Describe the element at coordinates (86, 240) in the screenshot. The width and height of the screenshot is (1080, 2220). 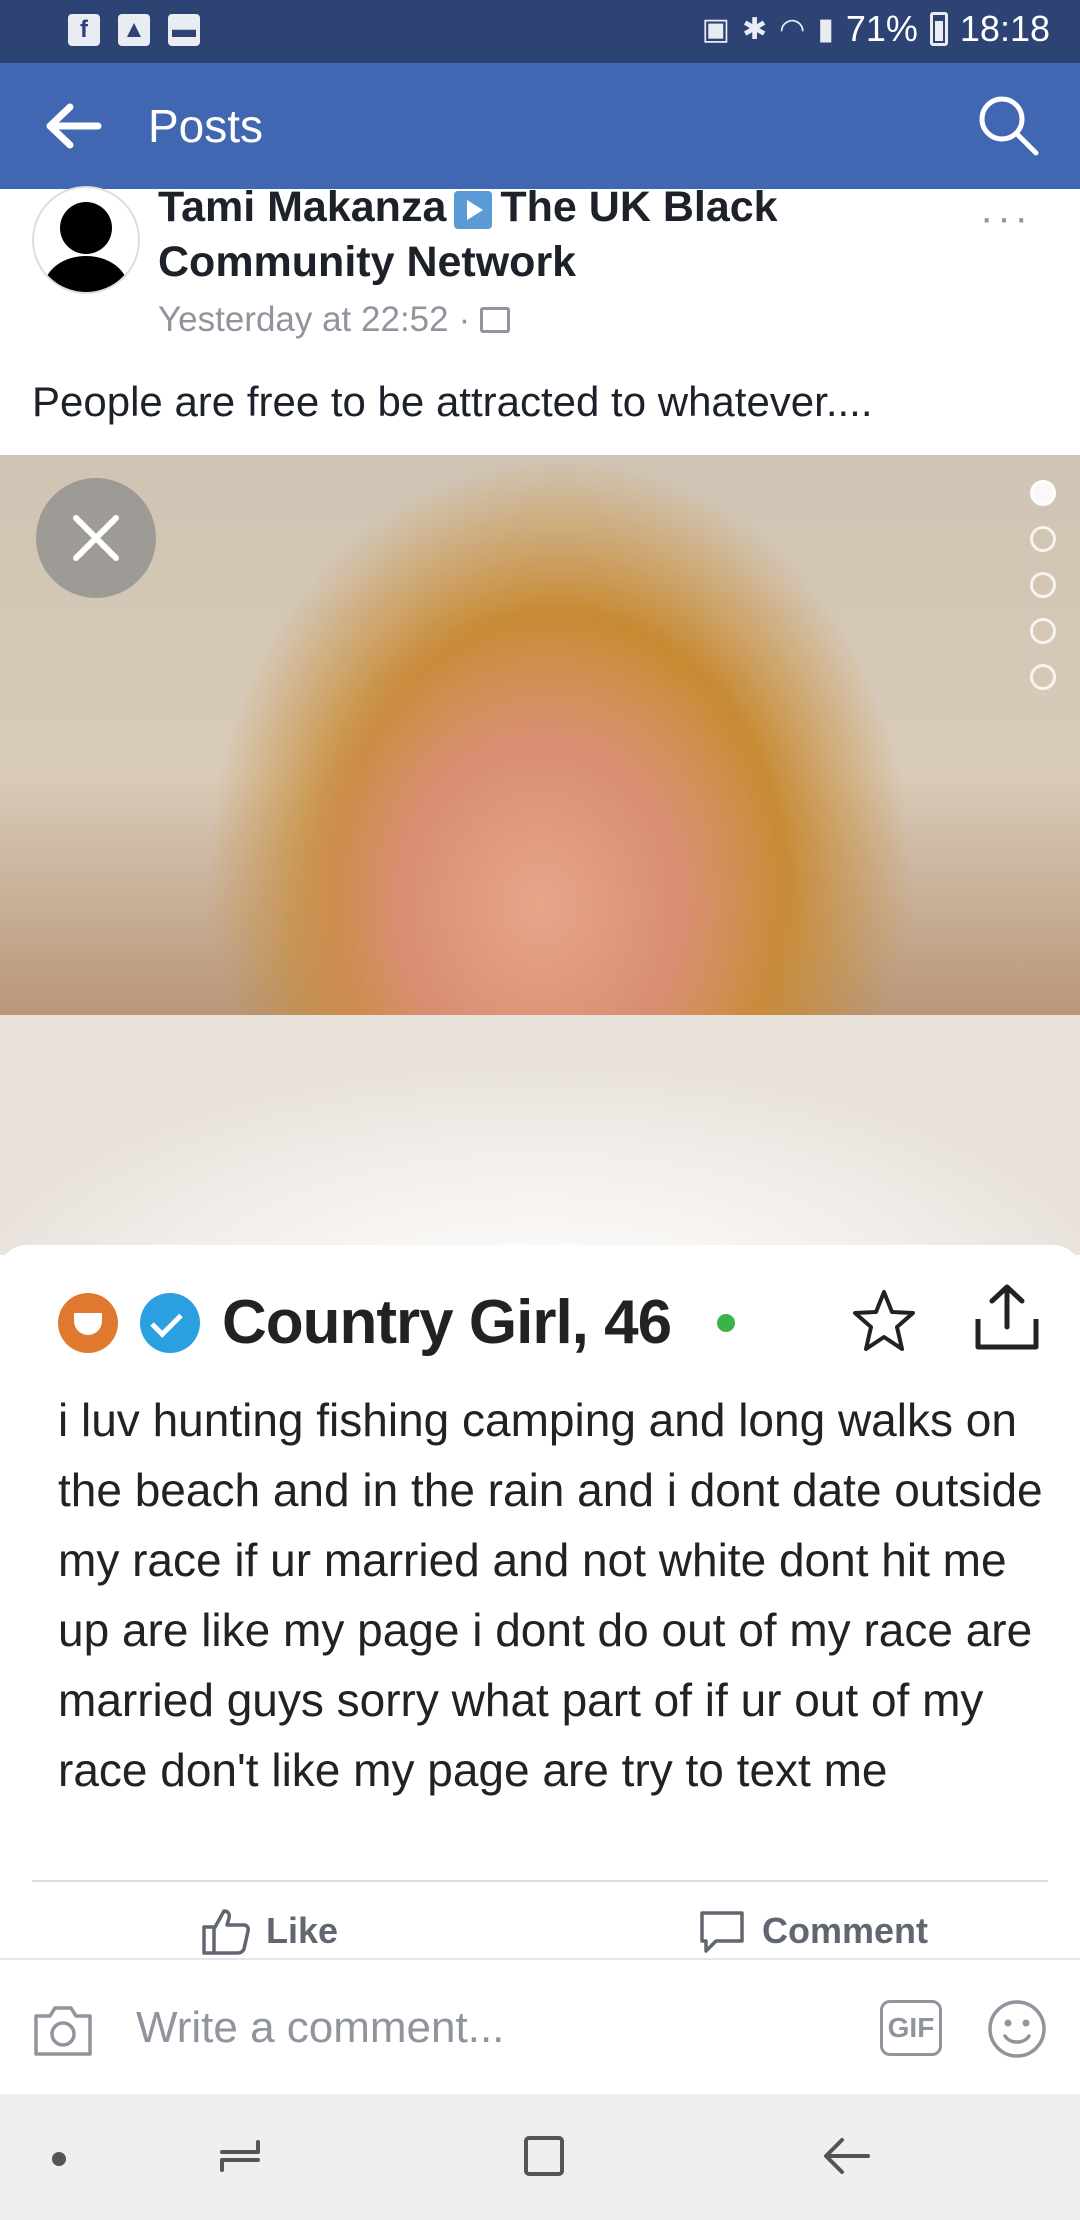
I see `author-avatar` at that location.